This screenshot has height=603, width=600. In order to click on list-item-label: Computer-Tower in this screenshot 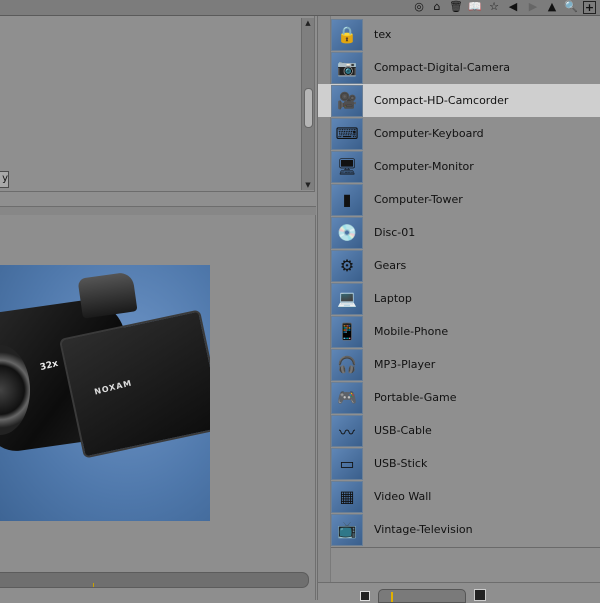, I will do `click(418, 199)`.